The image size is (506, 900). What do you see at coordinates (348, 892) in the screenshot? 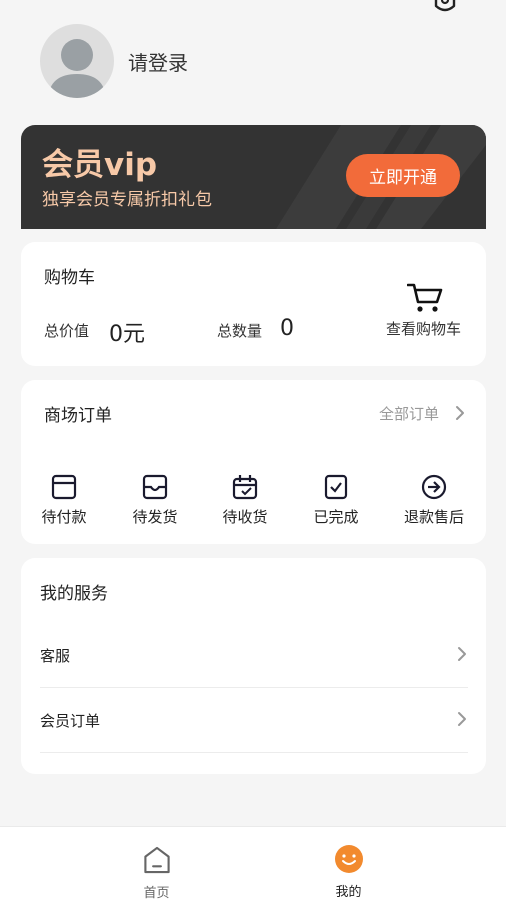
I see `tab-label: 我的` at bounding box center [348, 892].